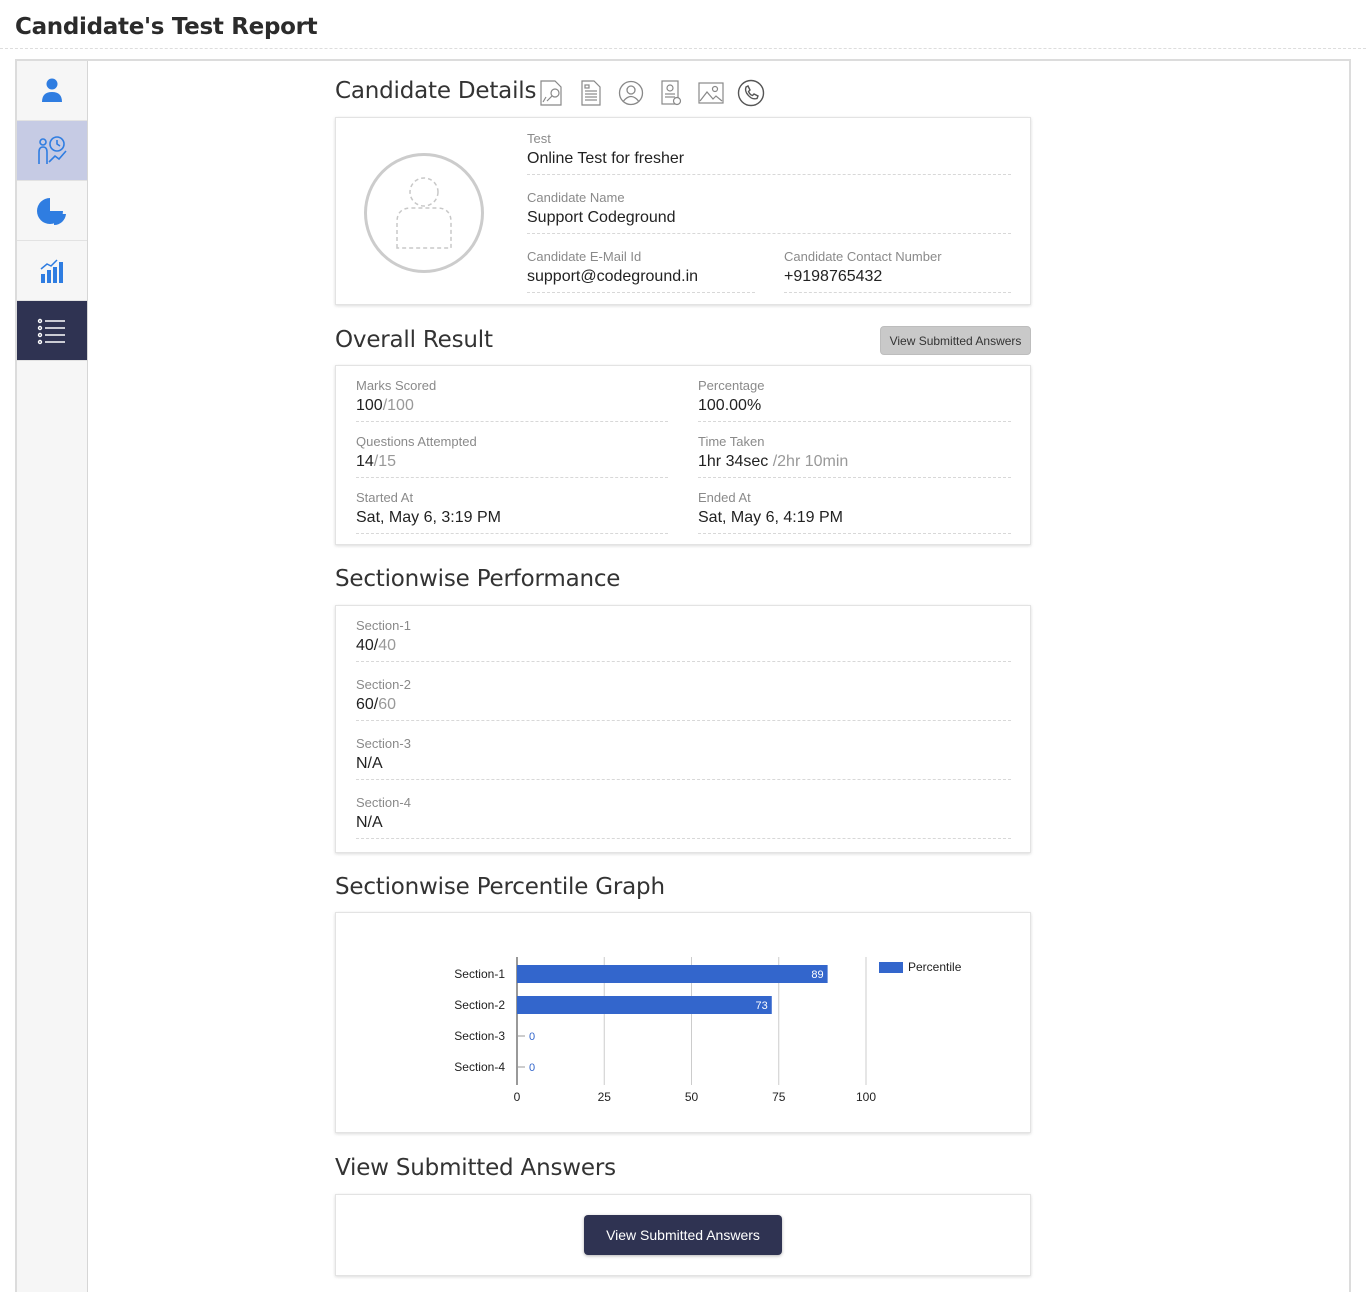 The height and width of the screenshot is (1292, 1366). I want to click on performance-label: Section-3, so click(383, 743).